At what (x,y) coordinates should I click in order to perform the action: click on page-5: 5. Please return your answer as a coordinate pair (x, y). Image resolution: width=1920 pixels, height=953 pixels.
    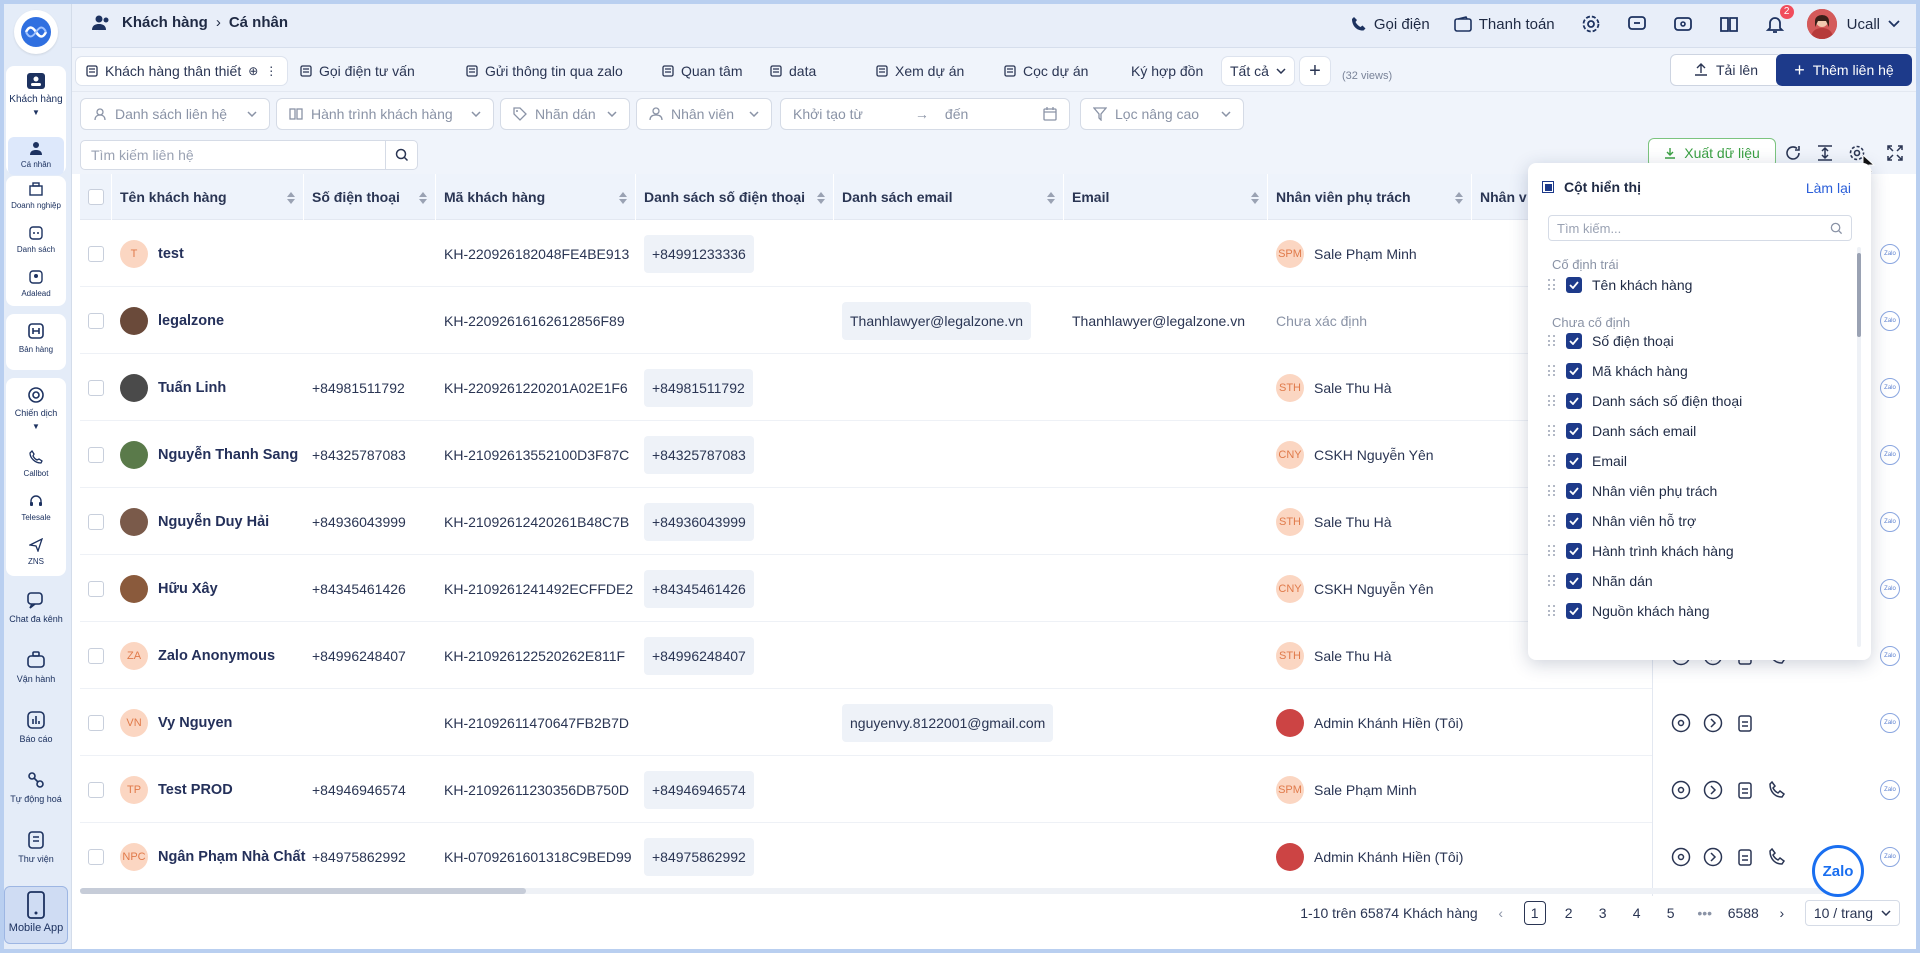
    Looking at the image, I should click on (1671, 913).